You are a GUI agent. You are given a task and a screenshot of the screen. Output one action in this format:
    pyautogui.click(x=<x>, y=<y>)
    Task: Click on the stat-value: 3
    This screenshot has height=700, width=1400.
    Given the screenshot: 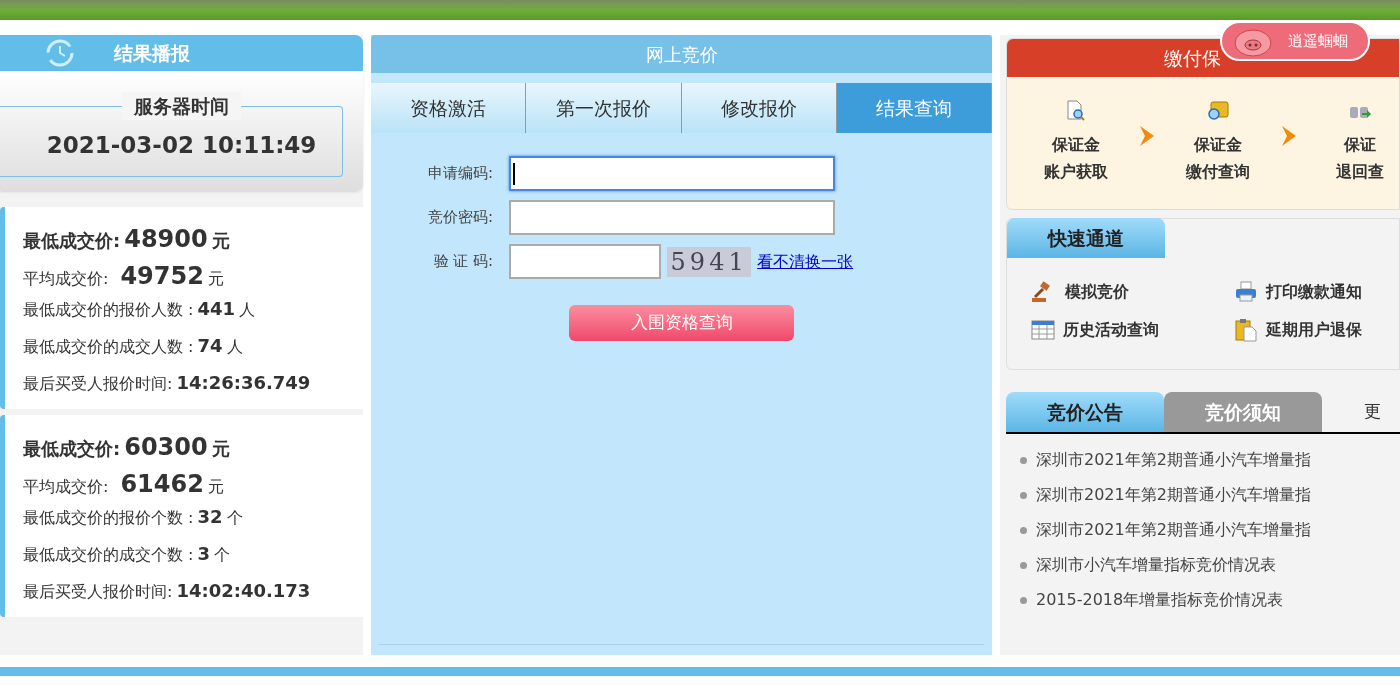 What is the action you would take?
    pyautogui.click(x=203, y=553)
    